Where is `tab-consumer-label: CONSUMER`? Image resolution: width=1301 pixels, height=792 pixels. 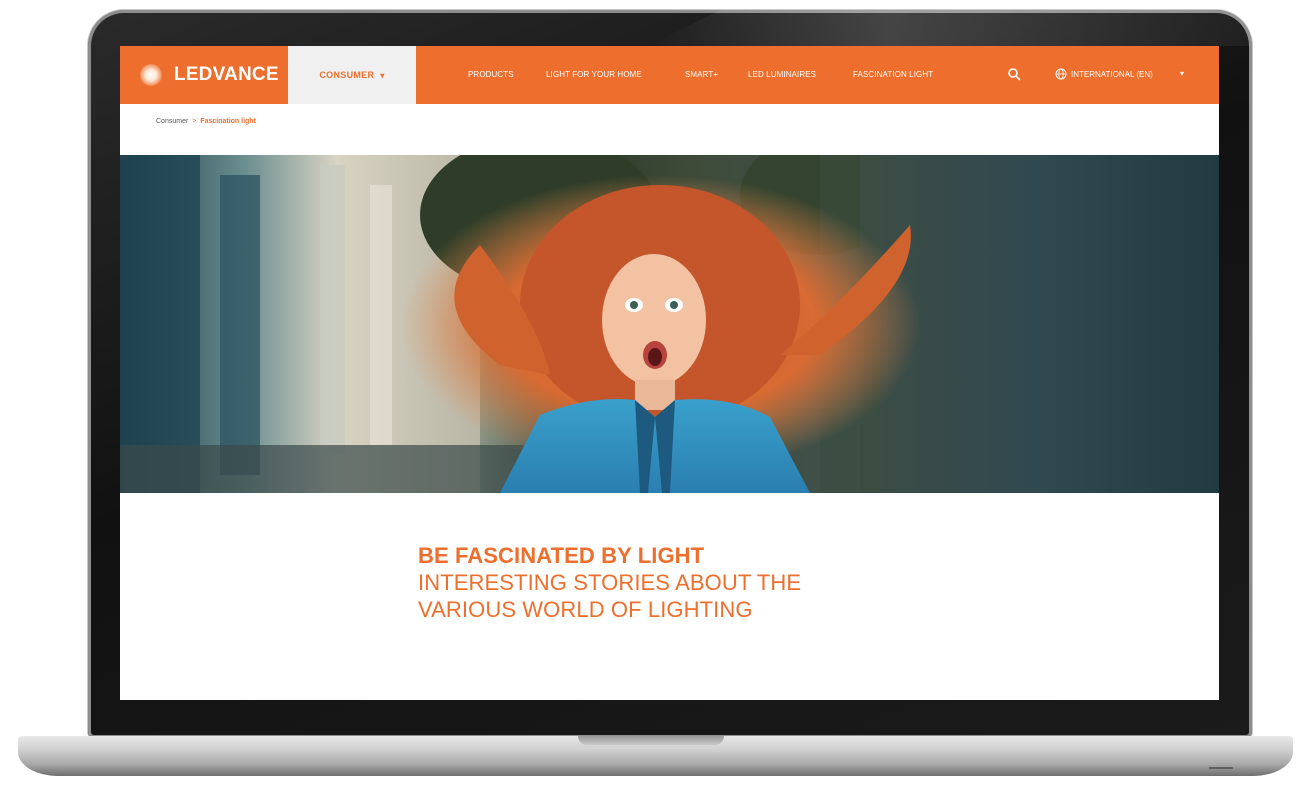 tab-consumer-label: CONSUMER is located at coordinates (347, 75).